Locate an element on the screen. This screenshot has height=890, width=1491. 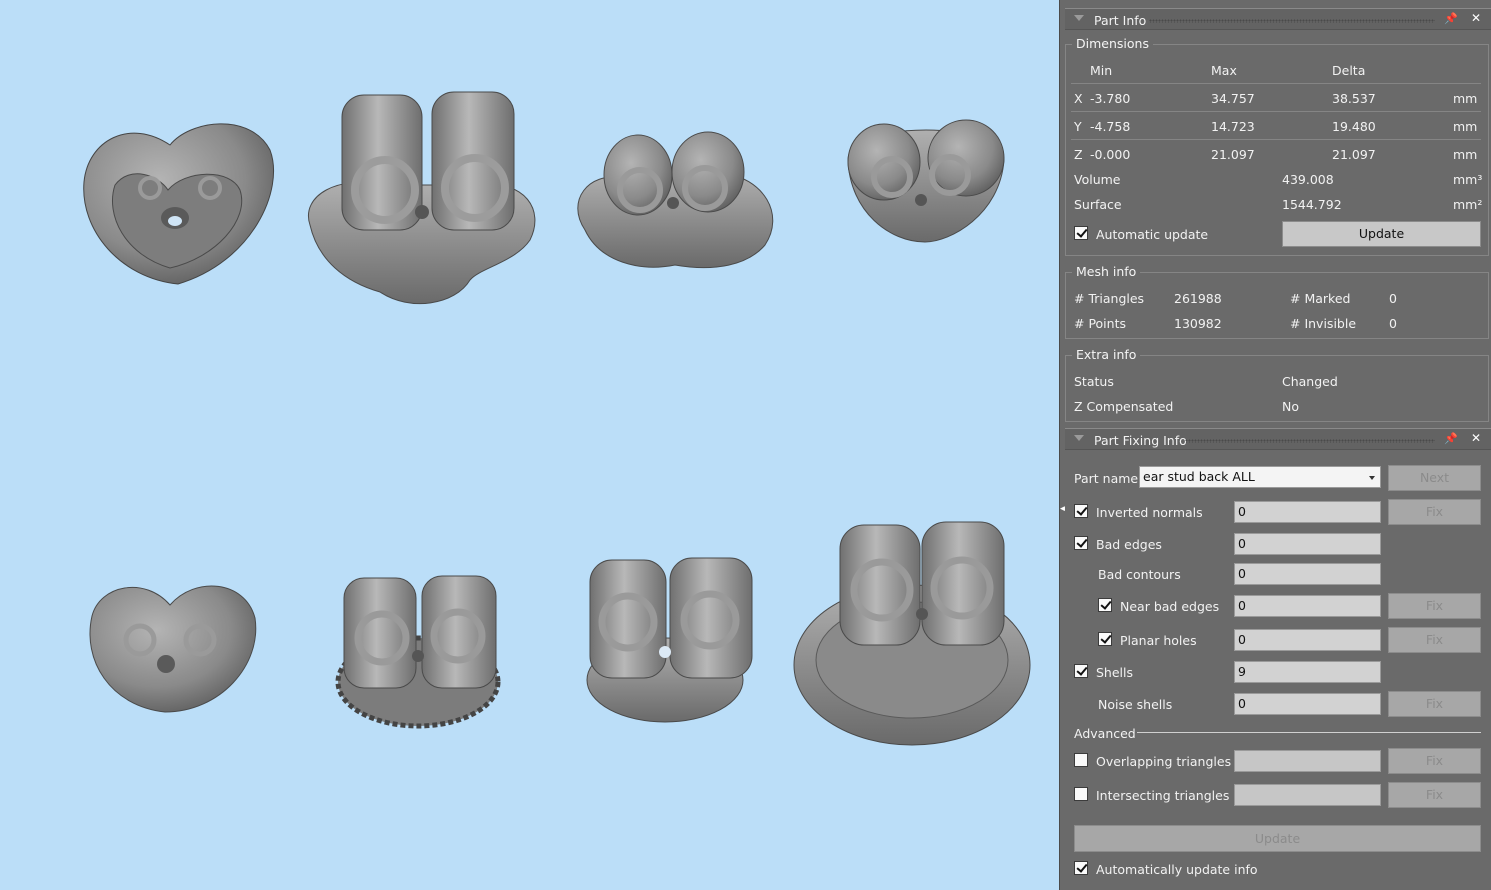
advanced-divider is located at coordinates (1309, 732).